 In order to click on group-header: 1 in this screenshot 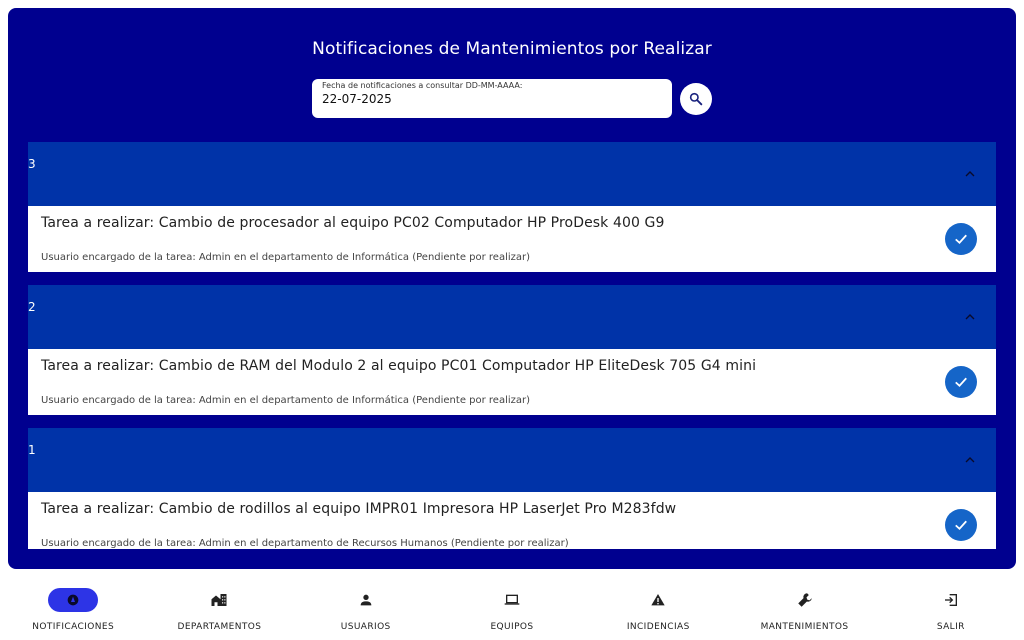, I will do `click(512, 460)`.